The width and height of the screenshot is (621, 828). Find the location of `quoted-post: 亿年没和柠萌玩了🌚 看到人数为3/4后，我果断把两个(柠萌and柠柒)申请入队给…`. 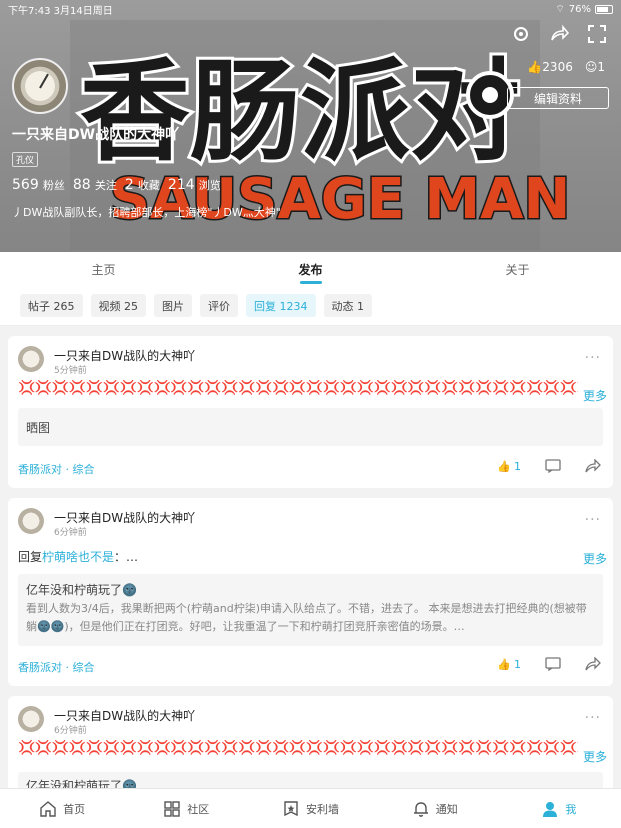

quoted-post: 亿年没和柠萌玩了🌚 看到人数为3/4后，我果断把两个(柠萌and柠柒)申请入队给… is located at coordinates (310, 610).